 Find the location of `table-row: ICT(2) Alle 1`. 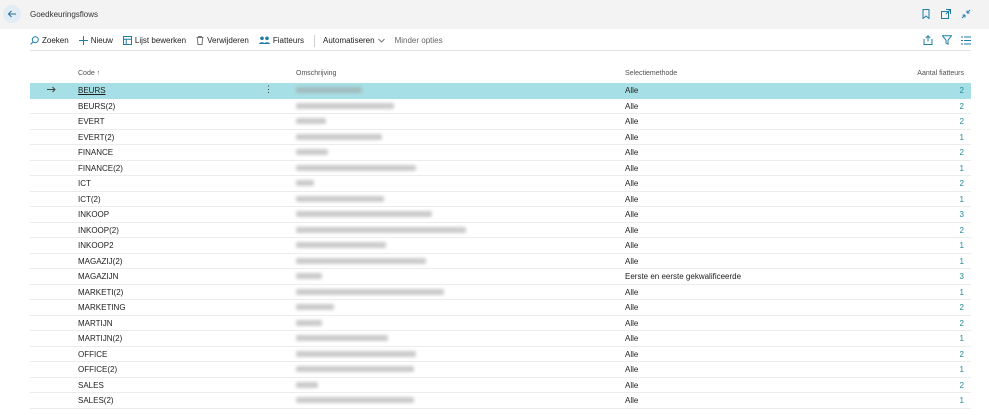

table-row: ICT(2) Alle 1 is located at coordinates (500, 199).